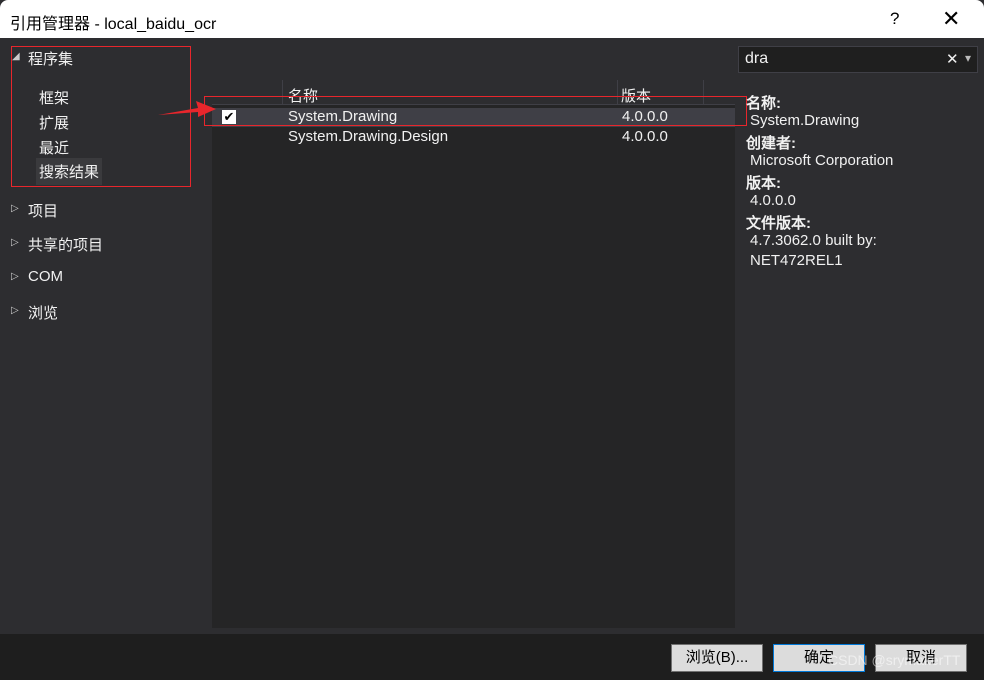 The width and height of the screenshot is (984, 680). What do you see at coordinates (771, 143) in the screenshot?
I see `detail-creator-label: 创建者:` at bounding box center [771, 143].